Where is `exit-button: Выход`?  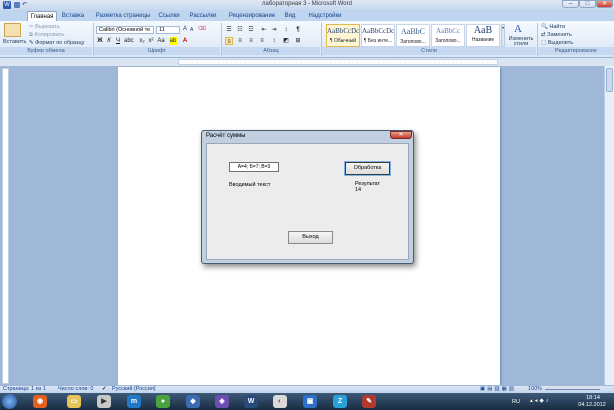 exit-button: Выход is located at coordinates (310, 237).